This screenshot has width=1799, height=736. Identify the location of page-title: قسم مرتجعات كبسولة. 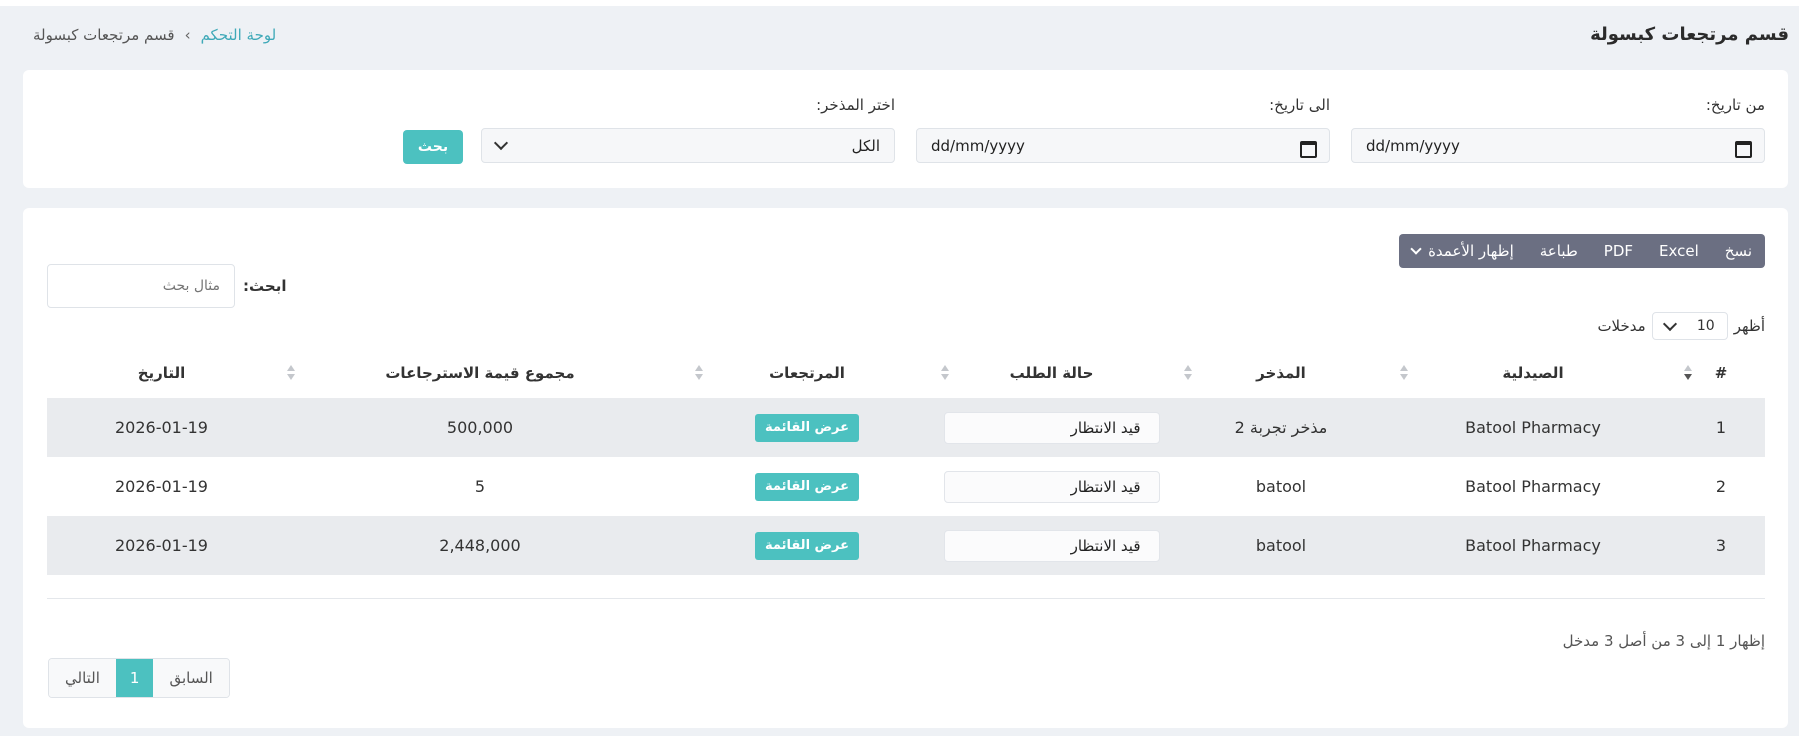
(1689, 34).